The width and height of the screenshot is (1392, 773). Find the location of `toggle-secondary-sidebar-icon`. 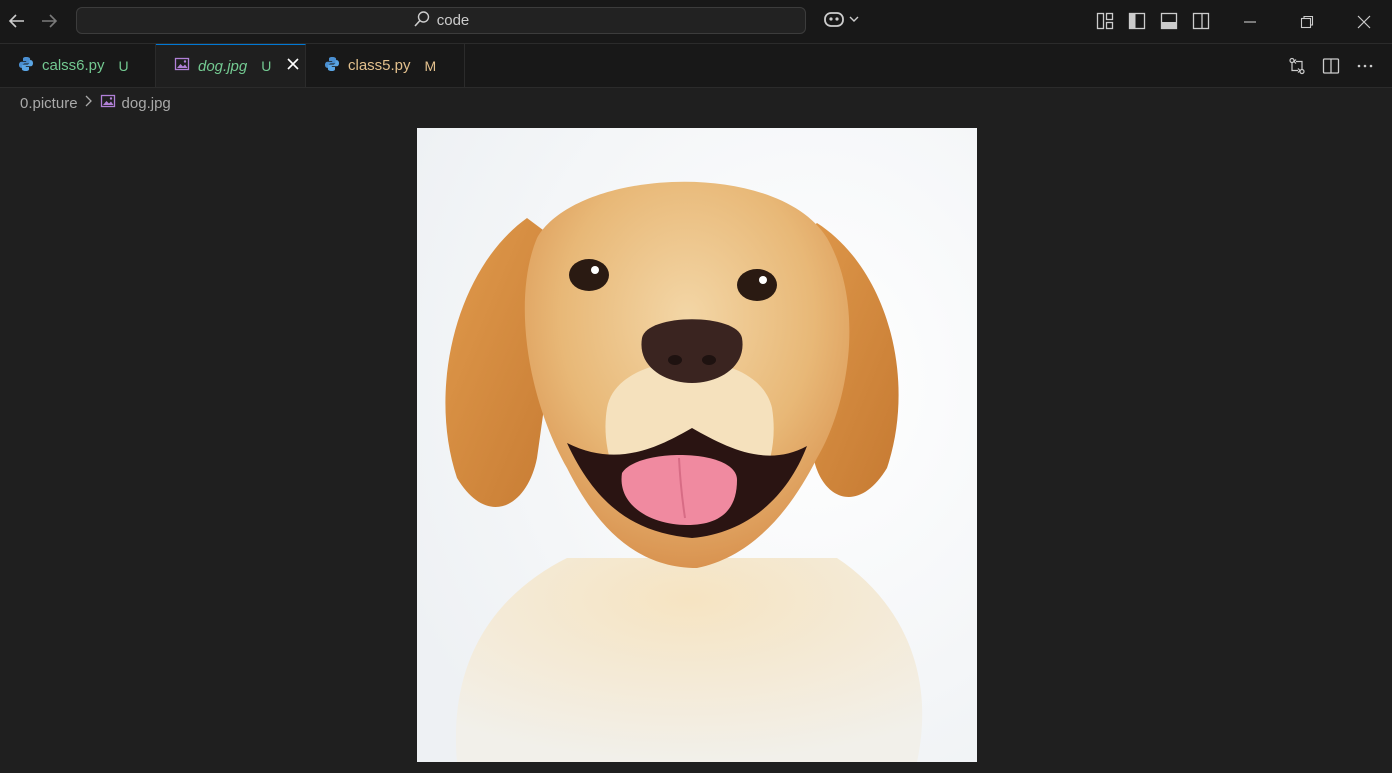

toggle-secondary-sidebar-icon is located at coordinates (1201, 21).